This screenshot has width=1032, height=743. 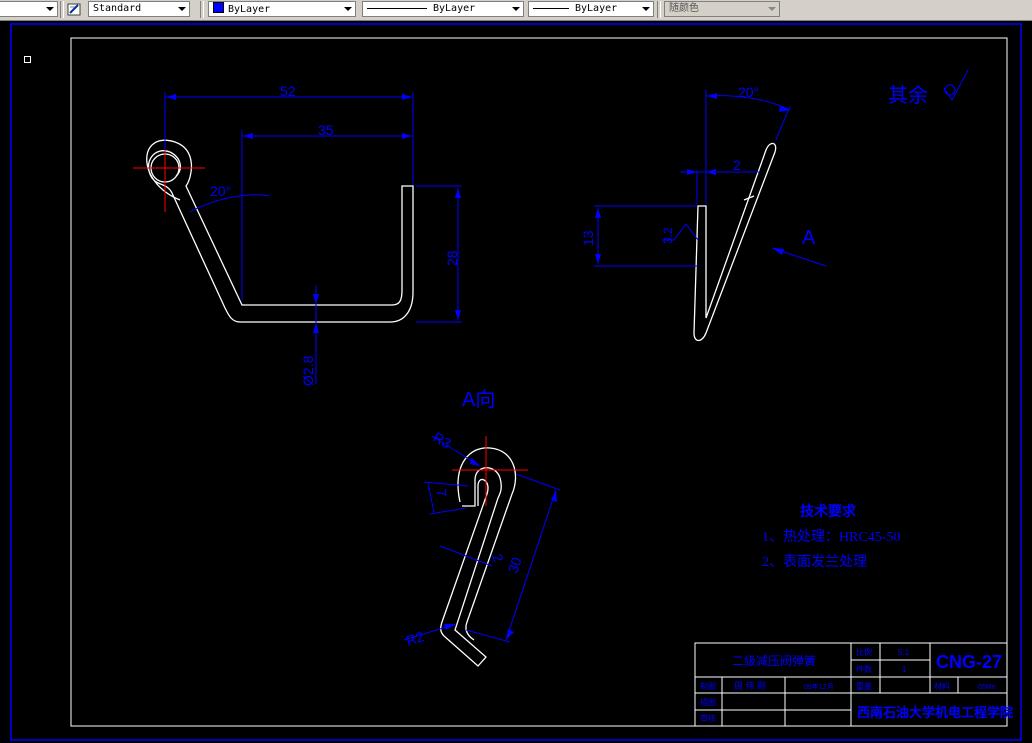 What do you see at coordinates (498, 558) in the screenshot?
I see `dim-2-view-a: 2` at bounding box center [498, 558].